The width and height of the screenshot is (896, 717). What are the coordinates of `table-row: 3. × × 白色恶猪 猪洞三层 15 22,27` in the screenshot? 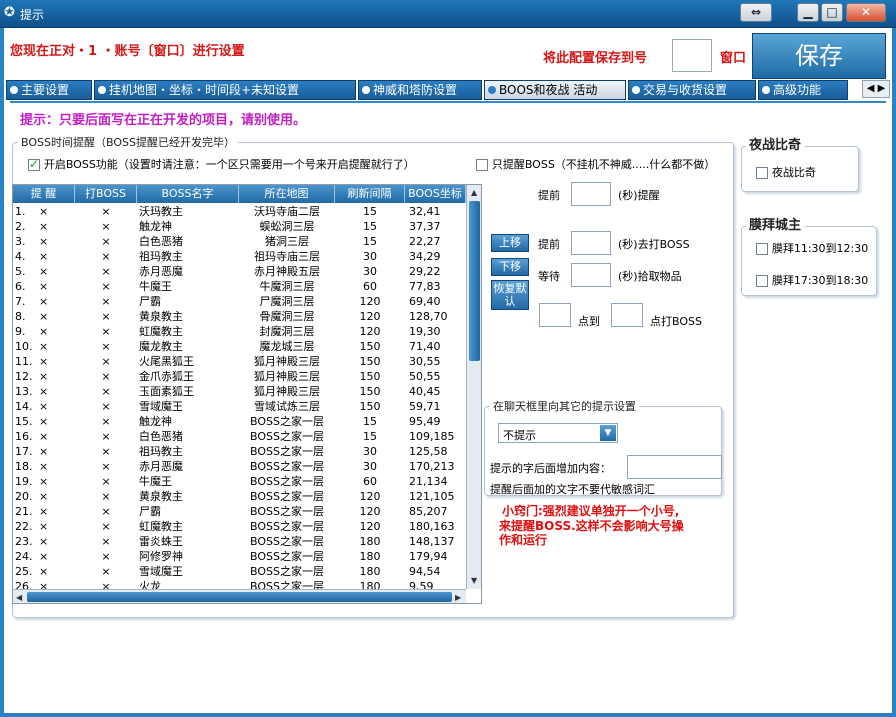 It's located at (239, 241).